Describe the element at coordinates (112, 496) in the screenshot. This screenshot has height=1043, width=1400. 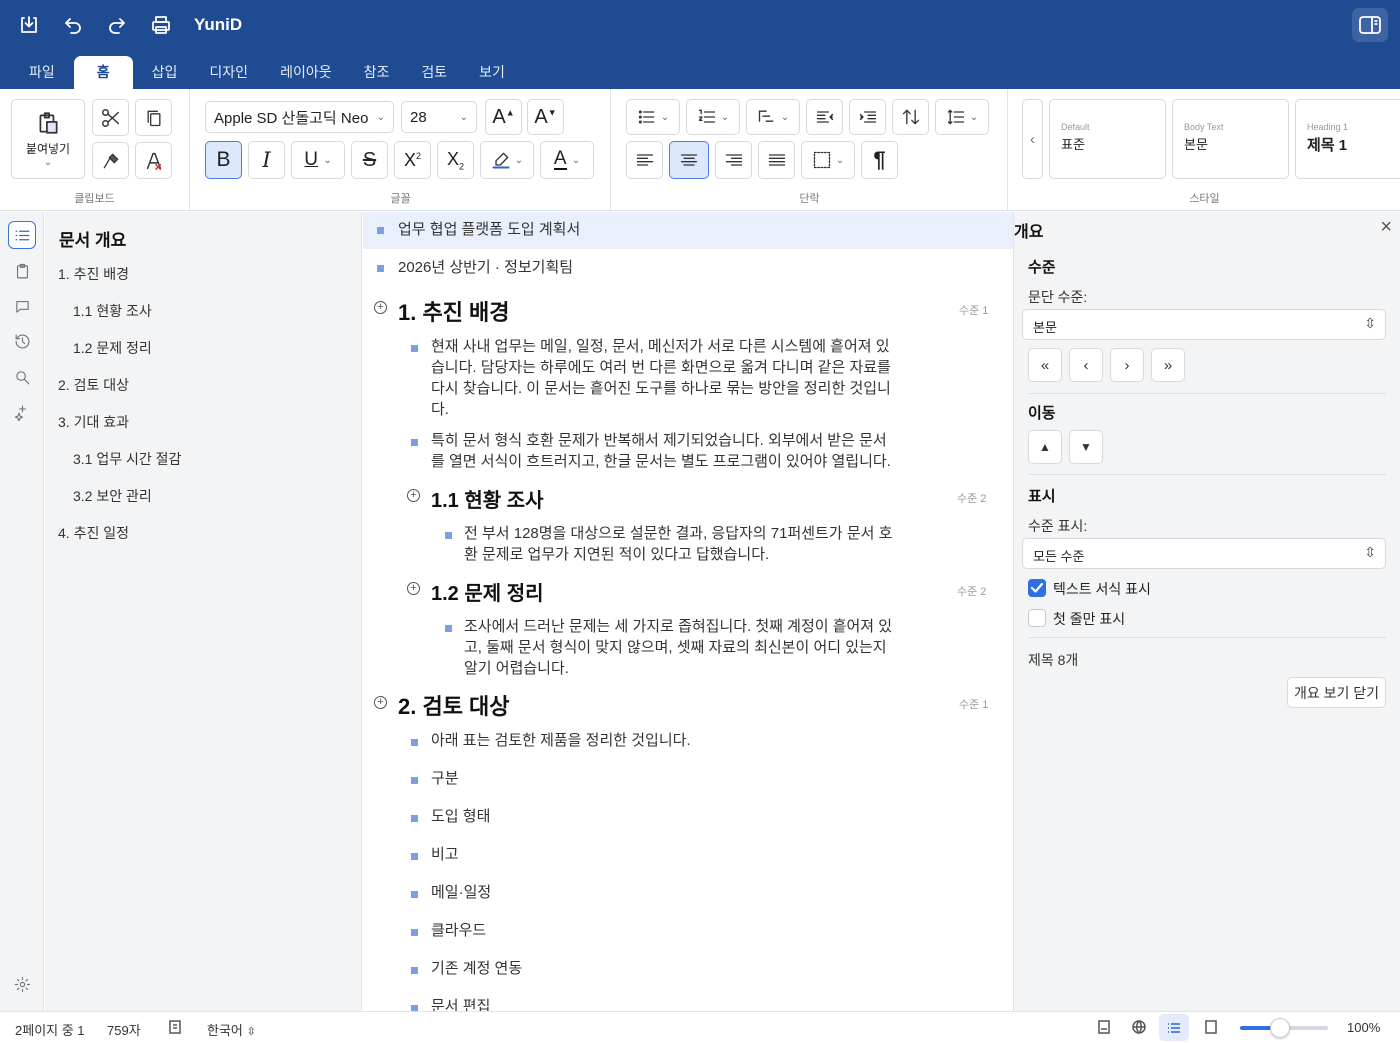
I see `outline-item: 3.2 보안 관리` at that location.